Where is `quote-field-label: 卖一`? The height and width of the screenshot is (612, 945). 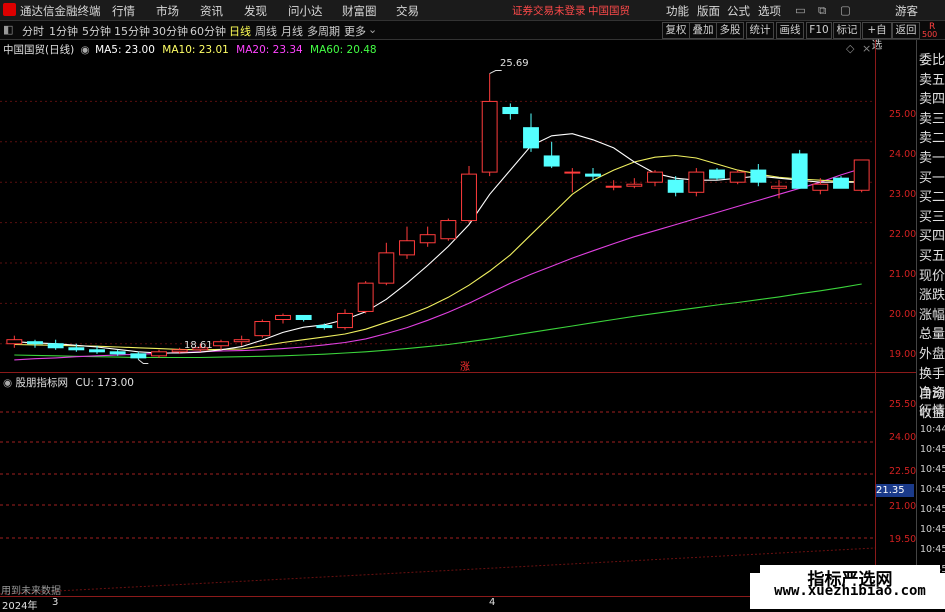 quote-field-label: 卖一 is located at coordinates (932, 158).